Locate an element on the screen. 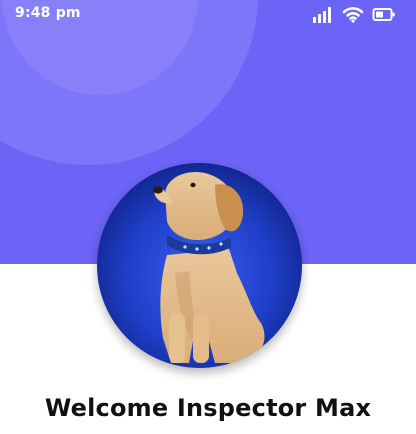 This screenshot has height=434, width=416. welcome-heading: Welcome Inspector Max is located at coordinates (208, 408).